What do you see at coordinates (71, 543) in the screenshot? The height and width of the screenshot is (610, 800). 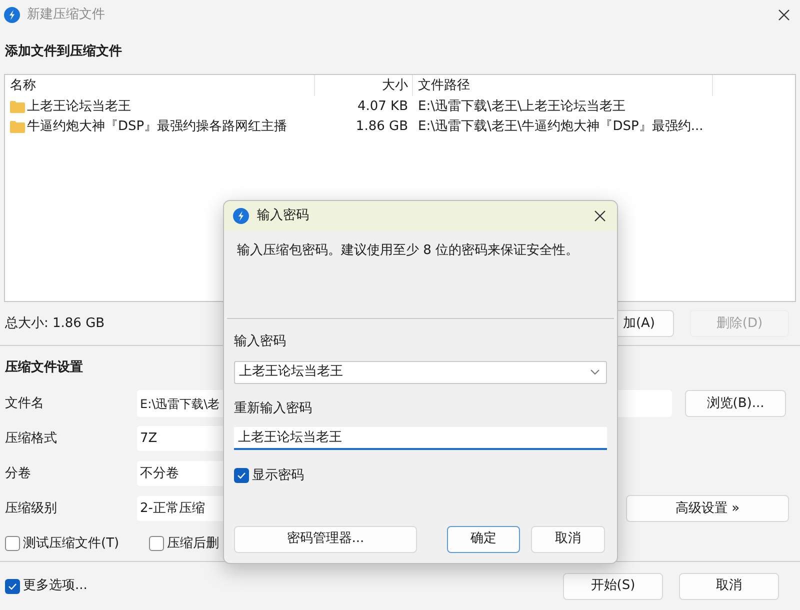 I see `checkbox-label: 测试压缩文件(T)` at bounding box center [71, 543].